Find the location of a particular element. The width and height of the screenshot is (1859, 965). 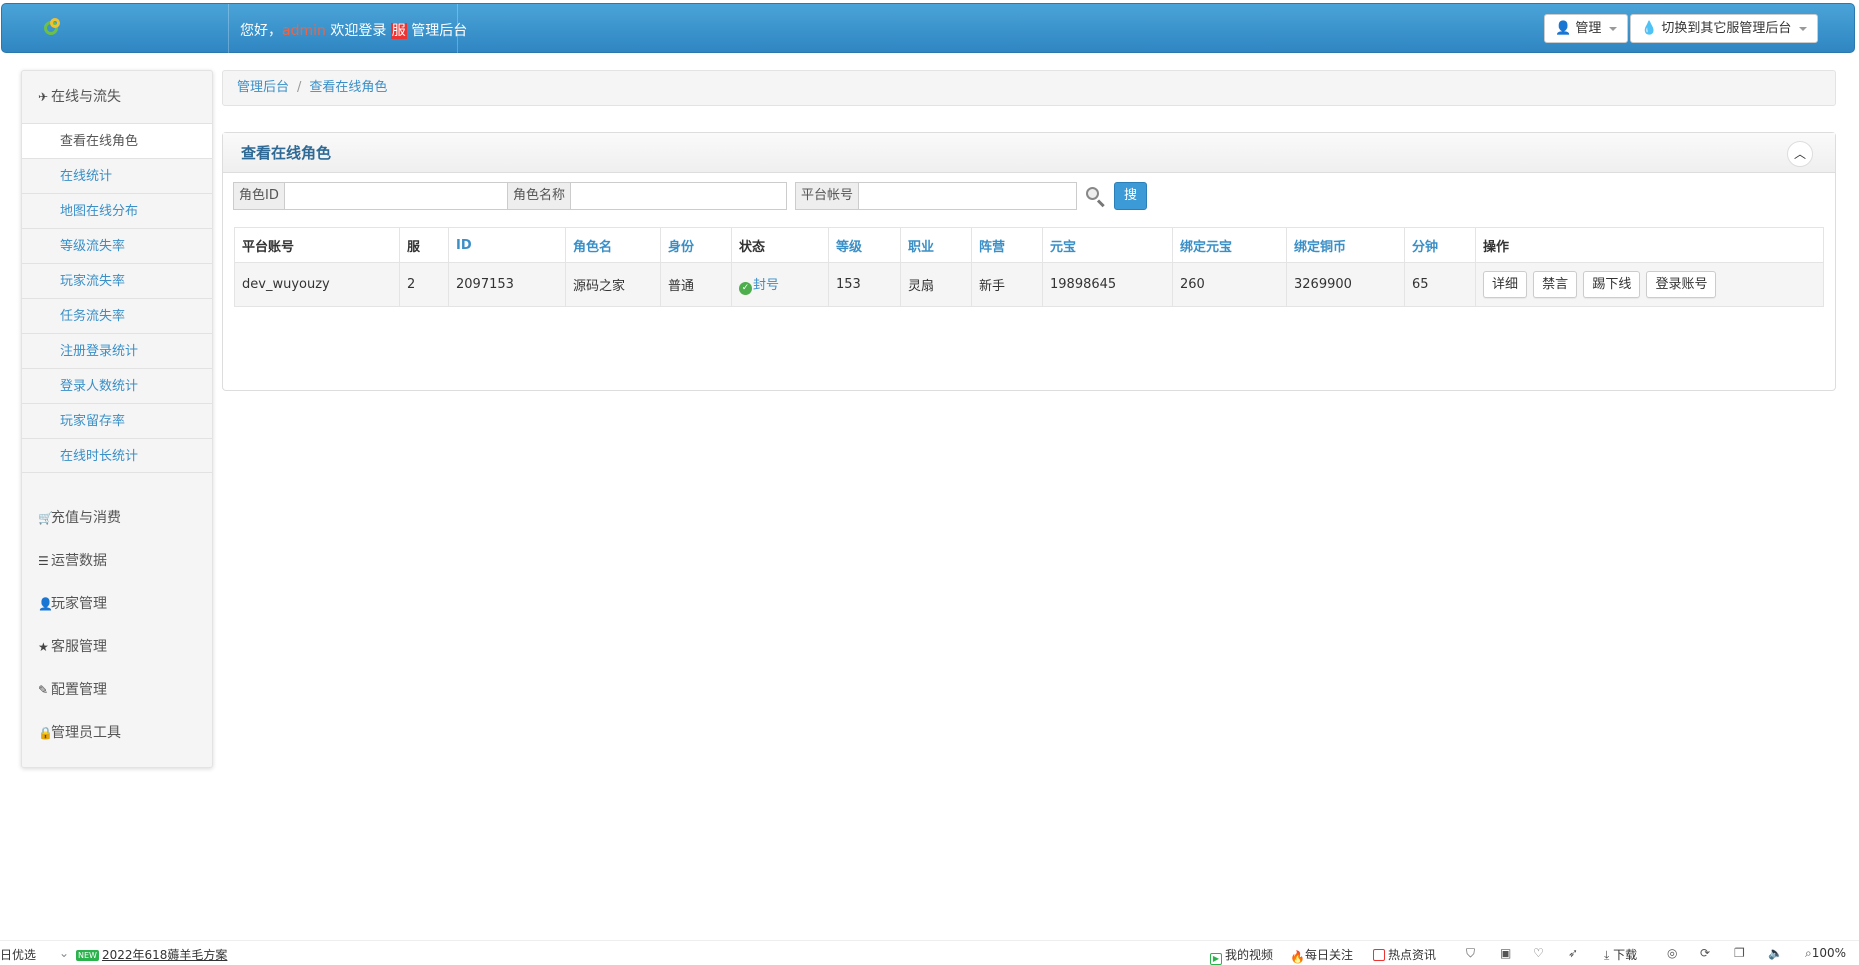

rocket-icon: ➶ is located at coordinates (1573, 953).